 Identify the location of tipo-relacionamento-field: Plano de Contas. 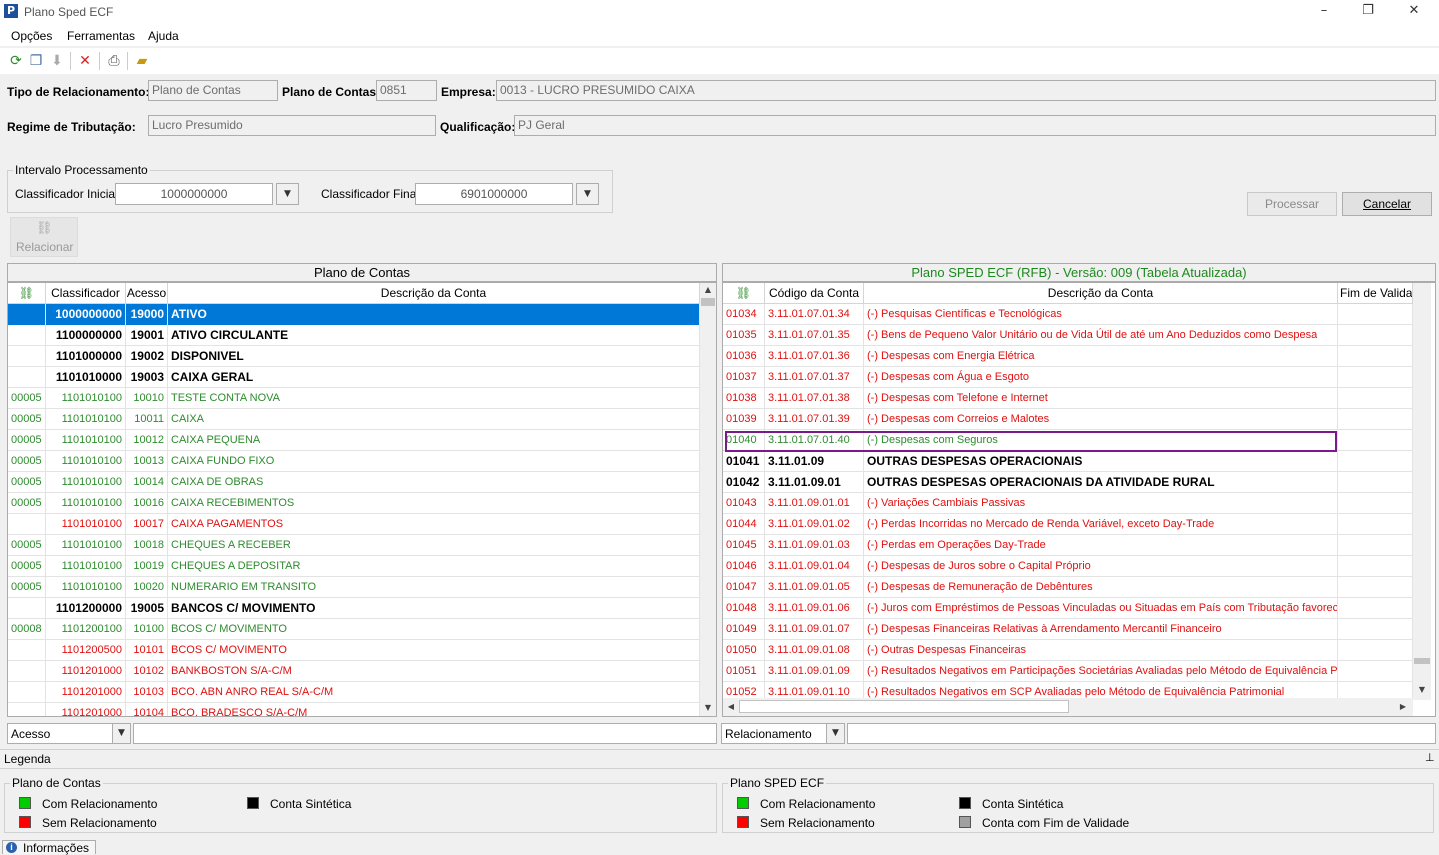
(213, 90).